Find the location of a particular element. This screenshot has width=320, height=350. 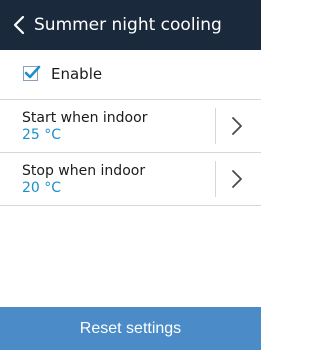

setting-value-stop: 20 °C is located at coordinates (42, 188).